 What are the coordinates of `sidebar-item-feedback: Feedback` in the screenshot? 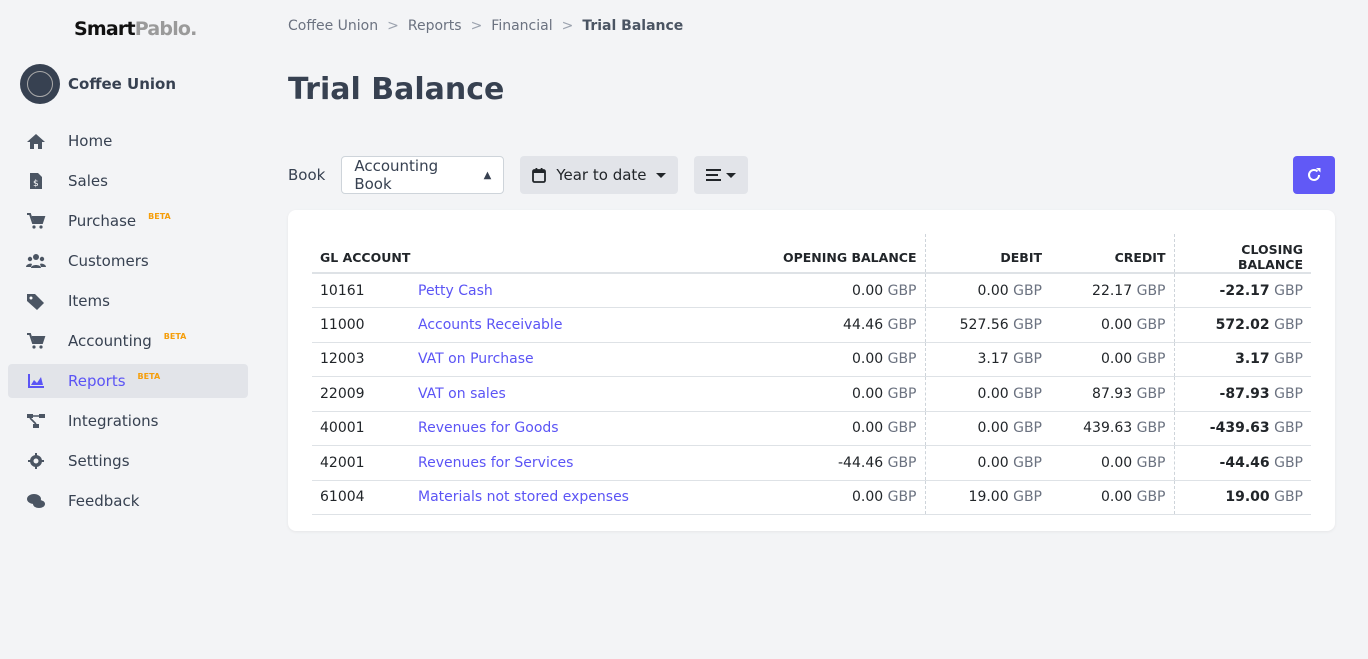 It's located at (128, 501).